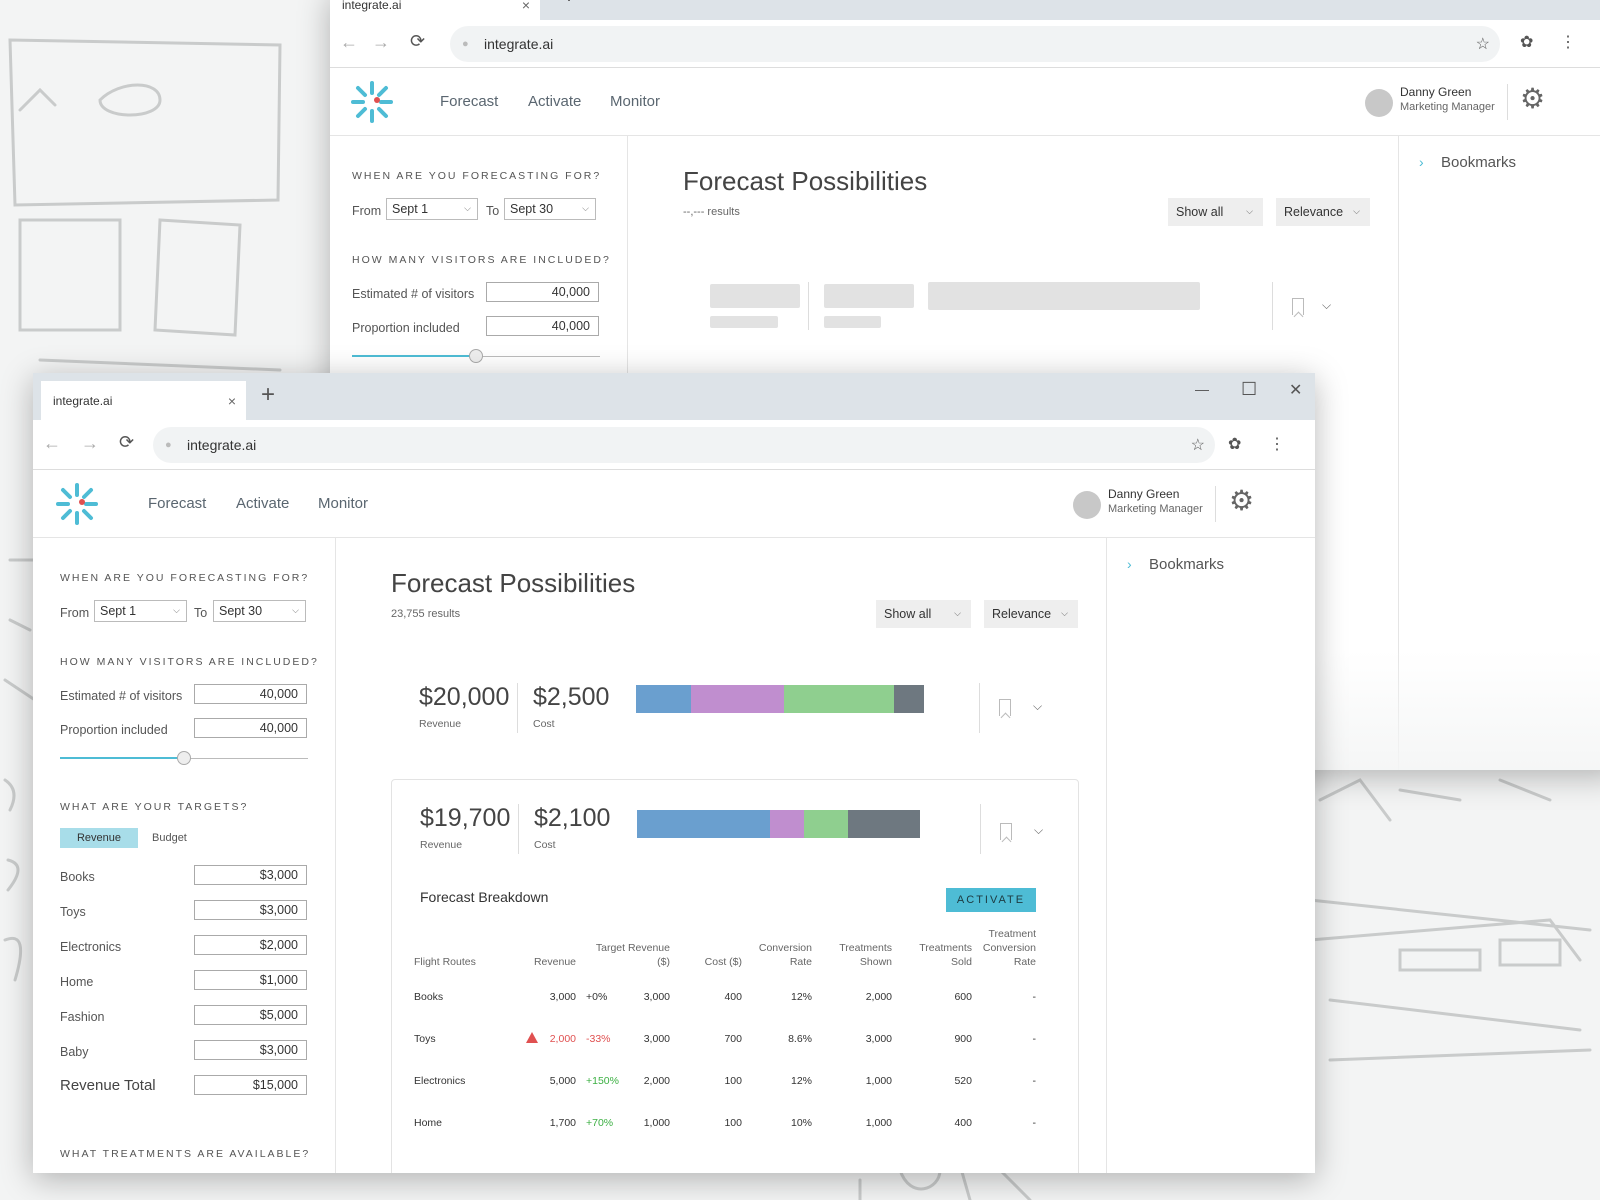 This screenshot has height=1200, width=1600. Describe the element at coordinates (526, 6) in the screenshot. I see `back-tab-close-icon: ×` at that location.